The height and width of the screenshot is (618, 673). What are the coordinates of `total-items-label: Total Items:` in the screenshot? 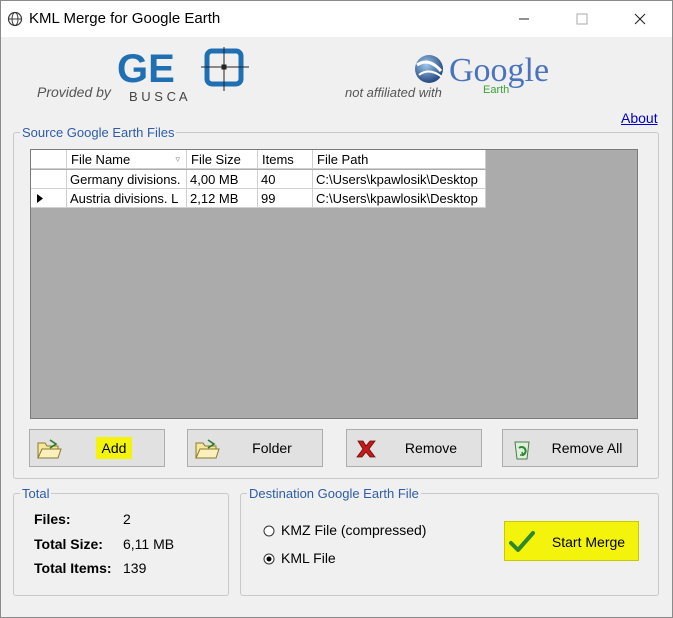 It's located at (73, 568).